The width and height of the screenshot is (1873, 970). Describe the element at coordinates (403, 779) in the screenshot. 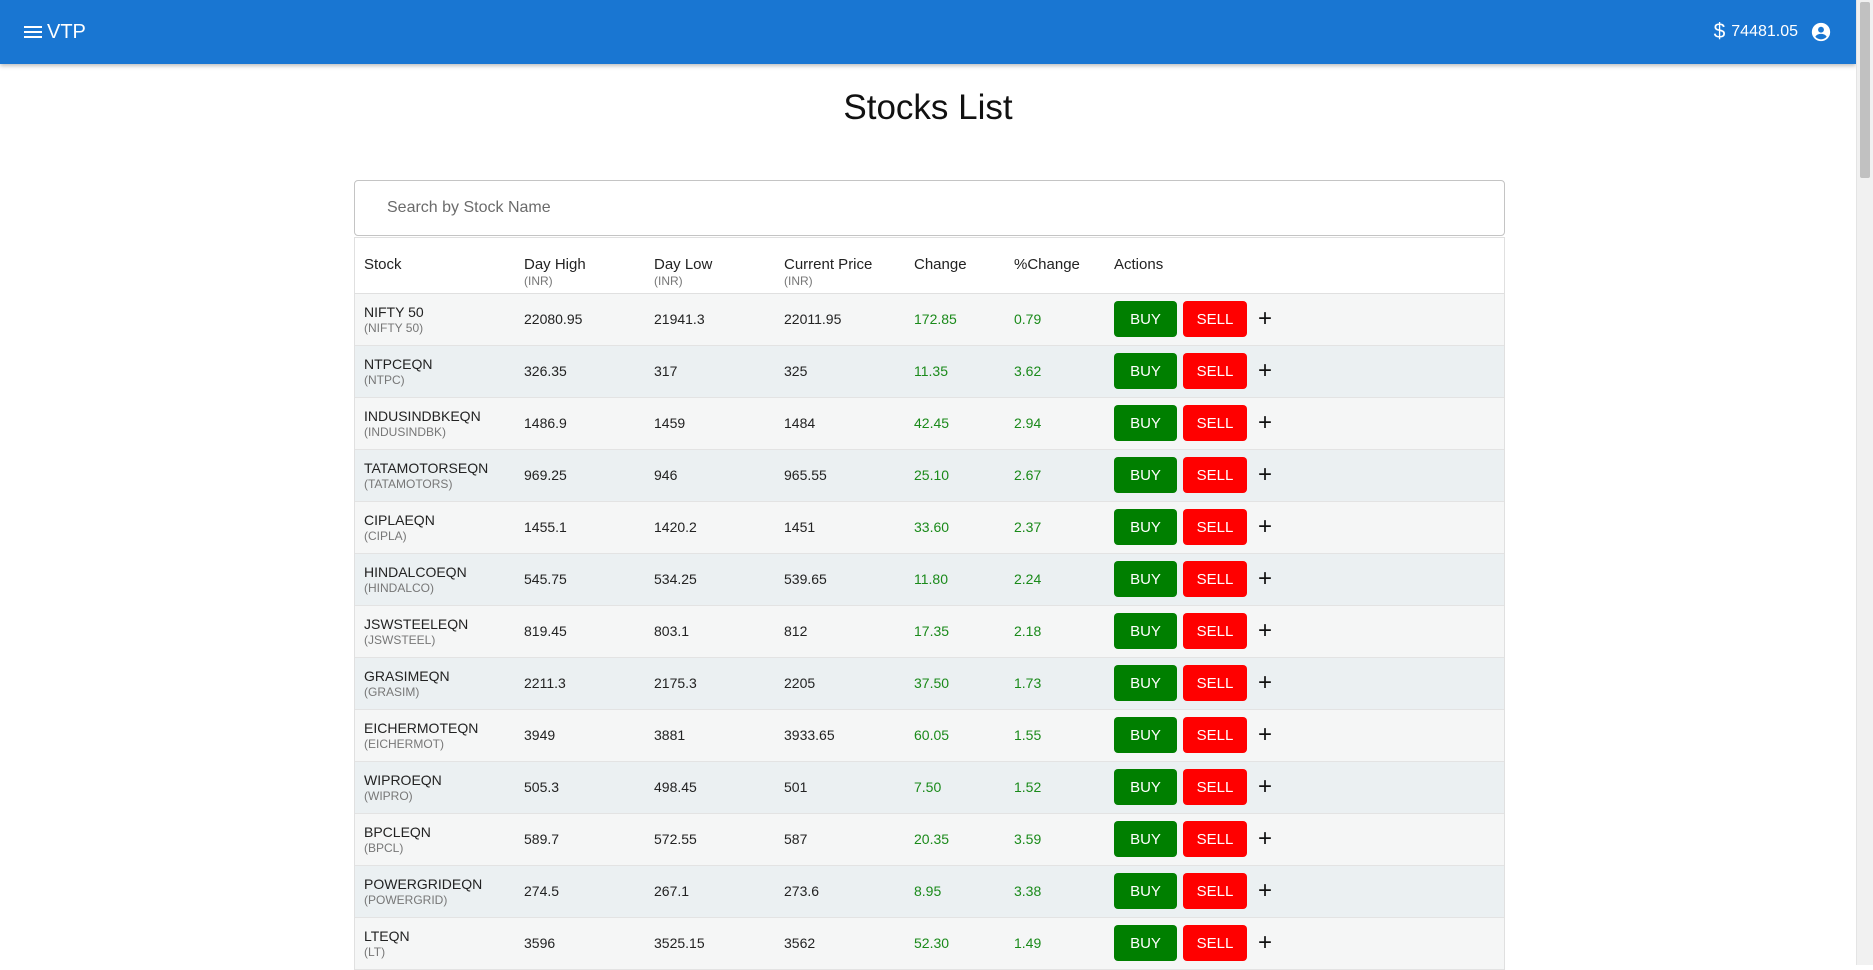

I see `stock-symbol: WIPROEQN` at that location.